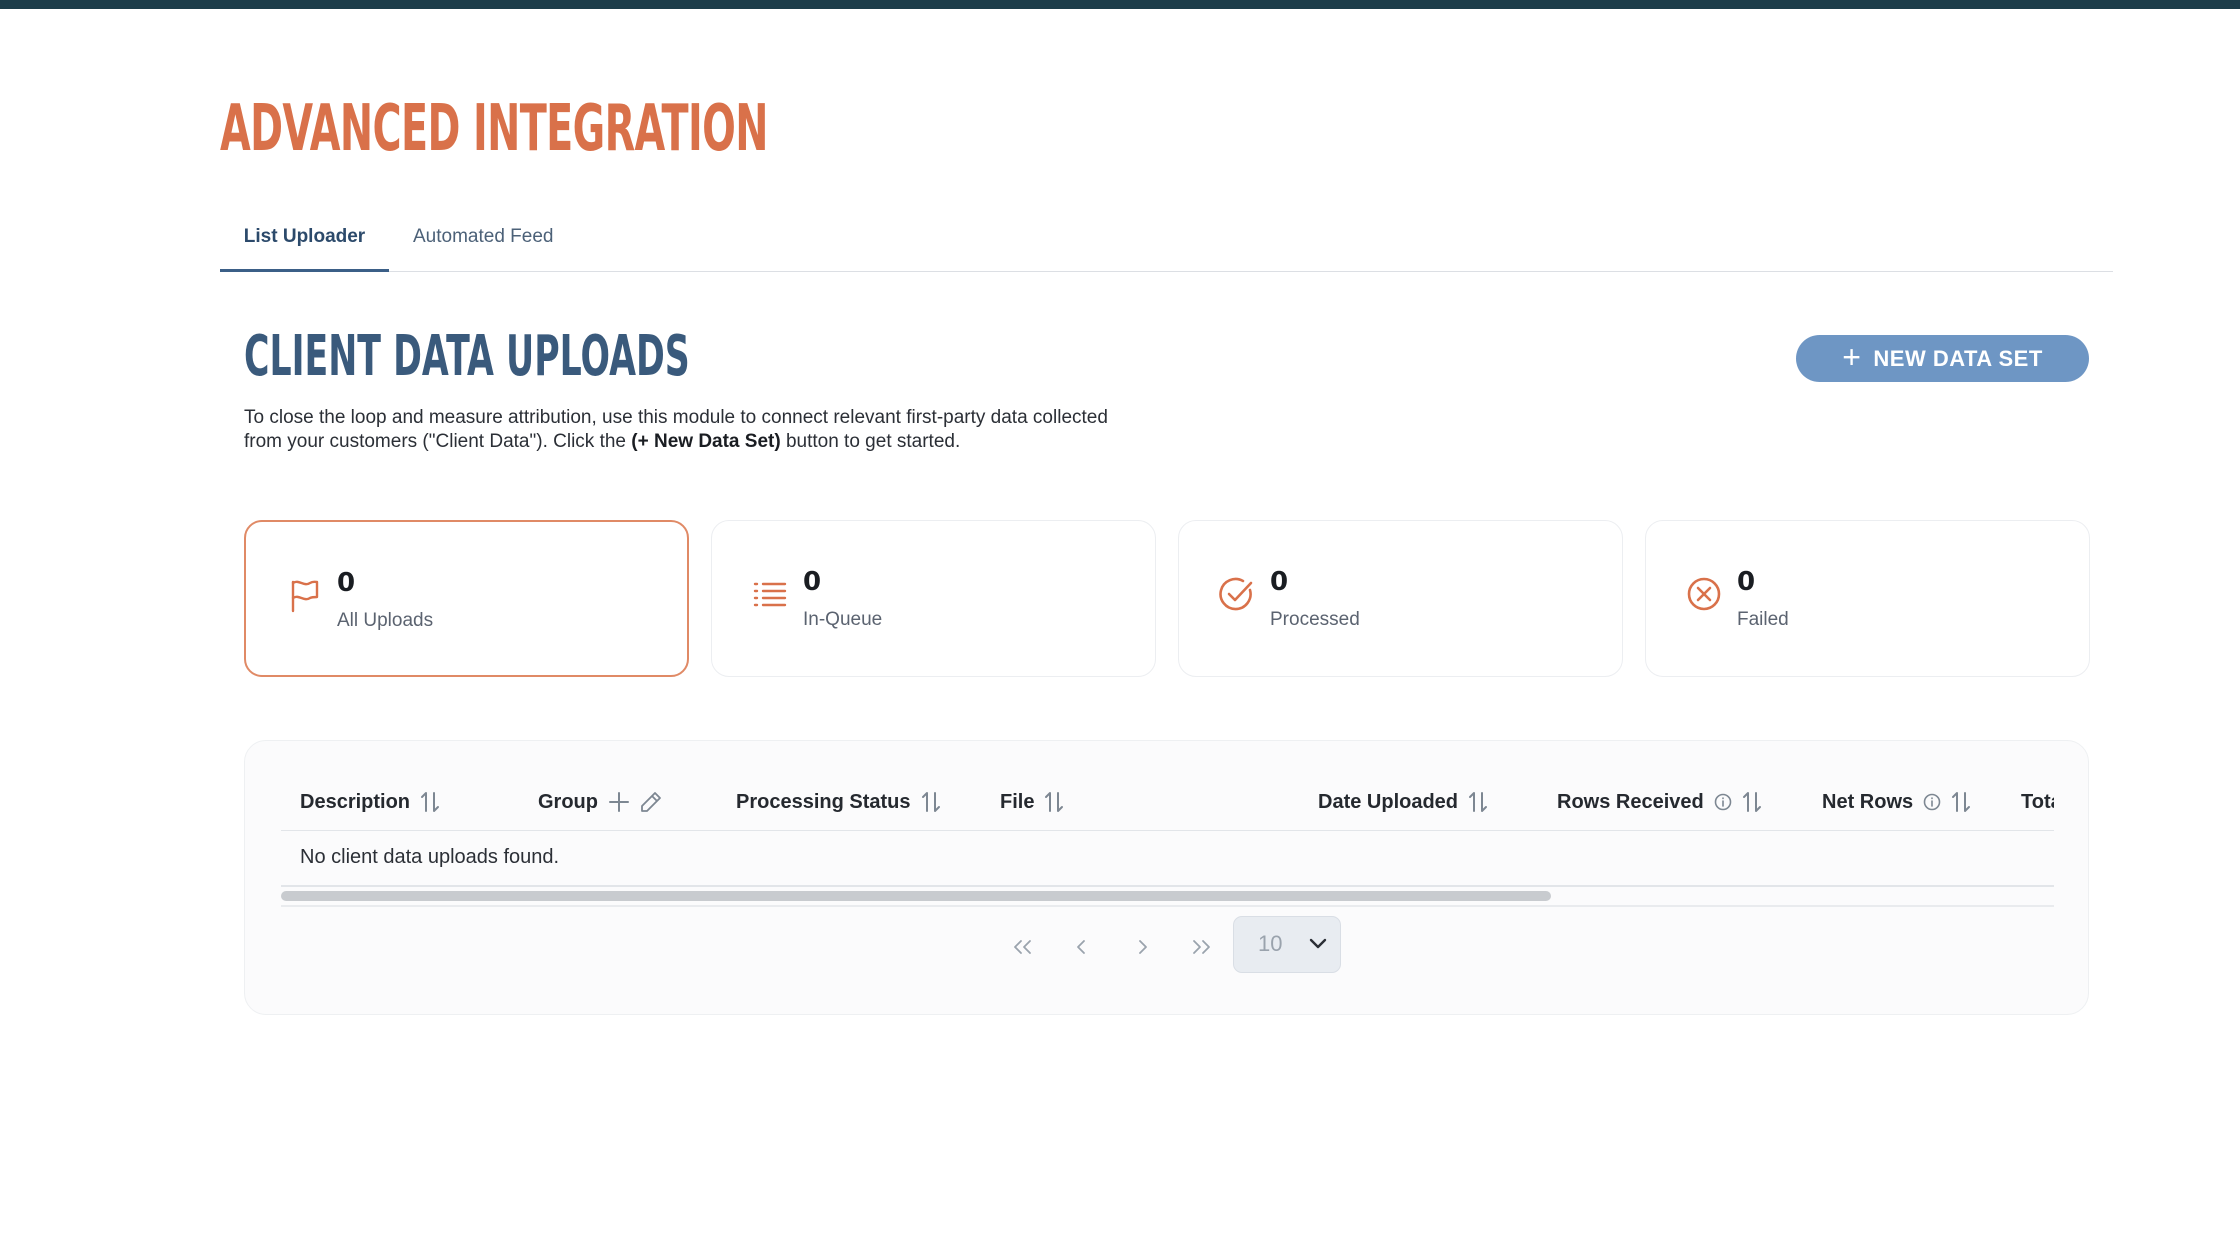 This screenshot has width=2240, height=1260. I want to click on column-date-uploaded: Date Uploaded, so click(1403, 802).